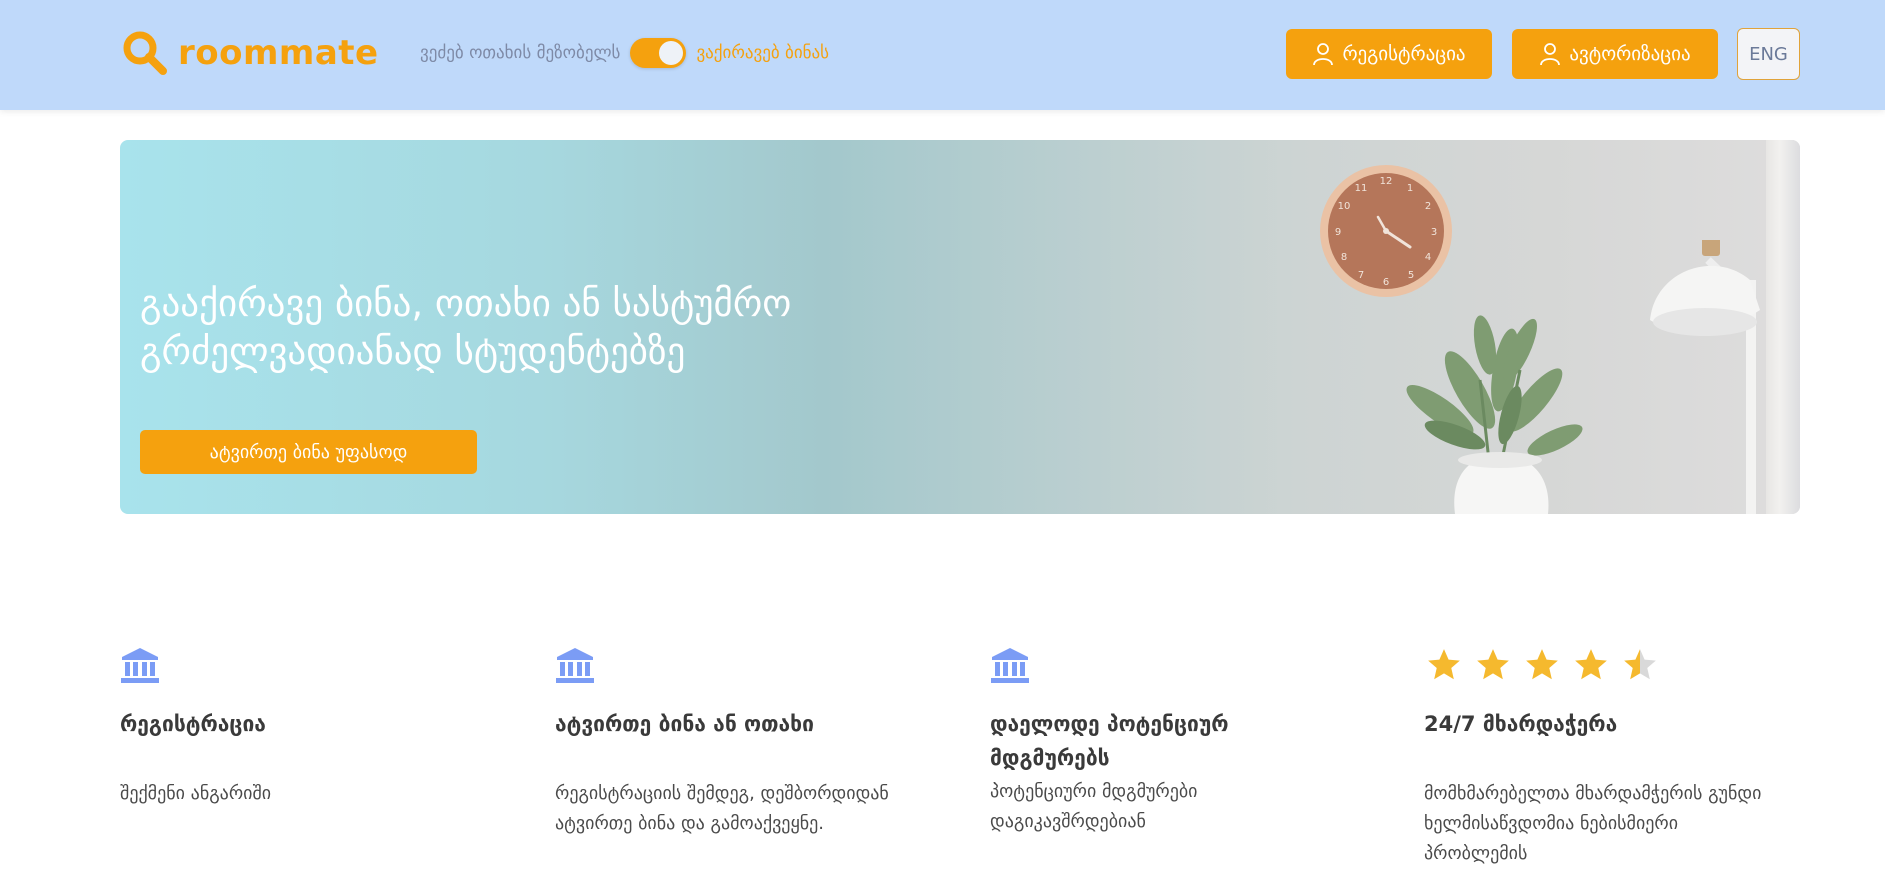  What do you see at coordinates (684, 724) in the screenshot?
I see `feature-title: ატვირთე ბინა ან ოთახი` at bounding box center [684, 724].